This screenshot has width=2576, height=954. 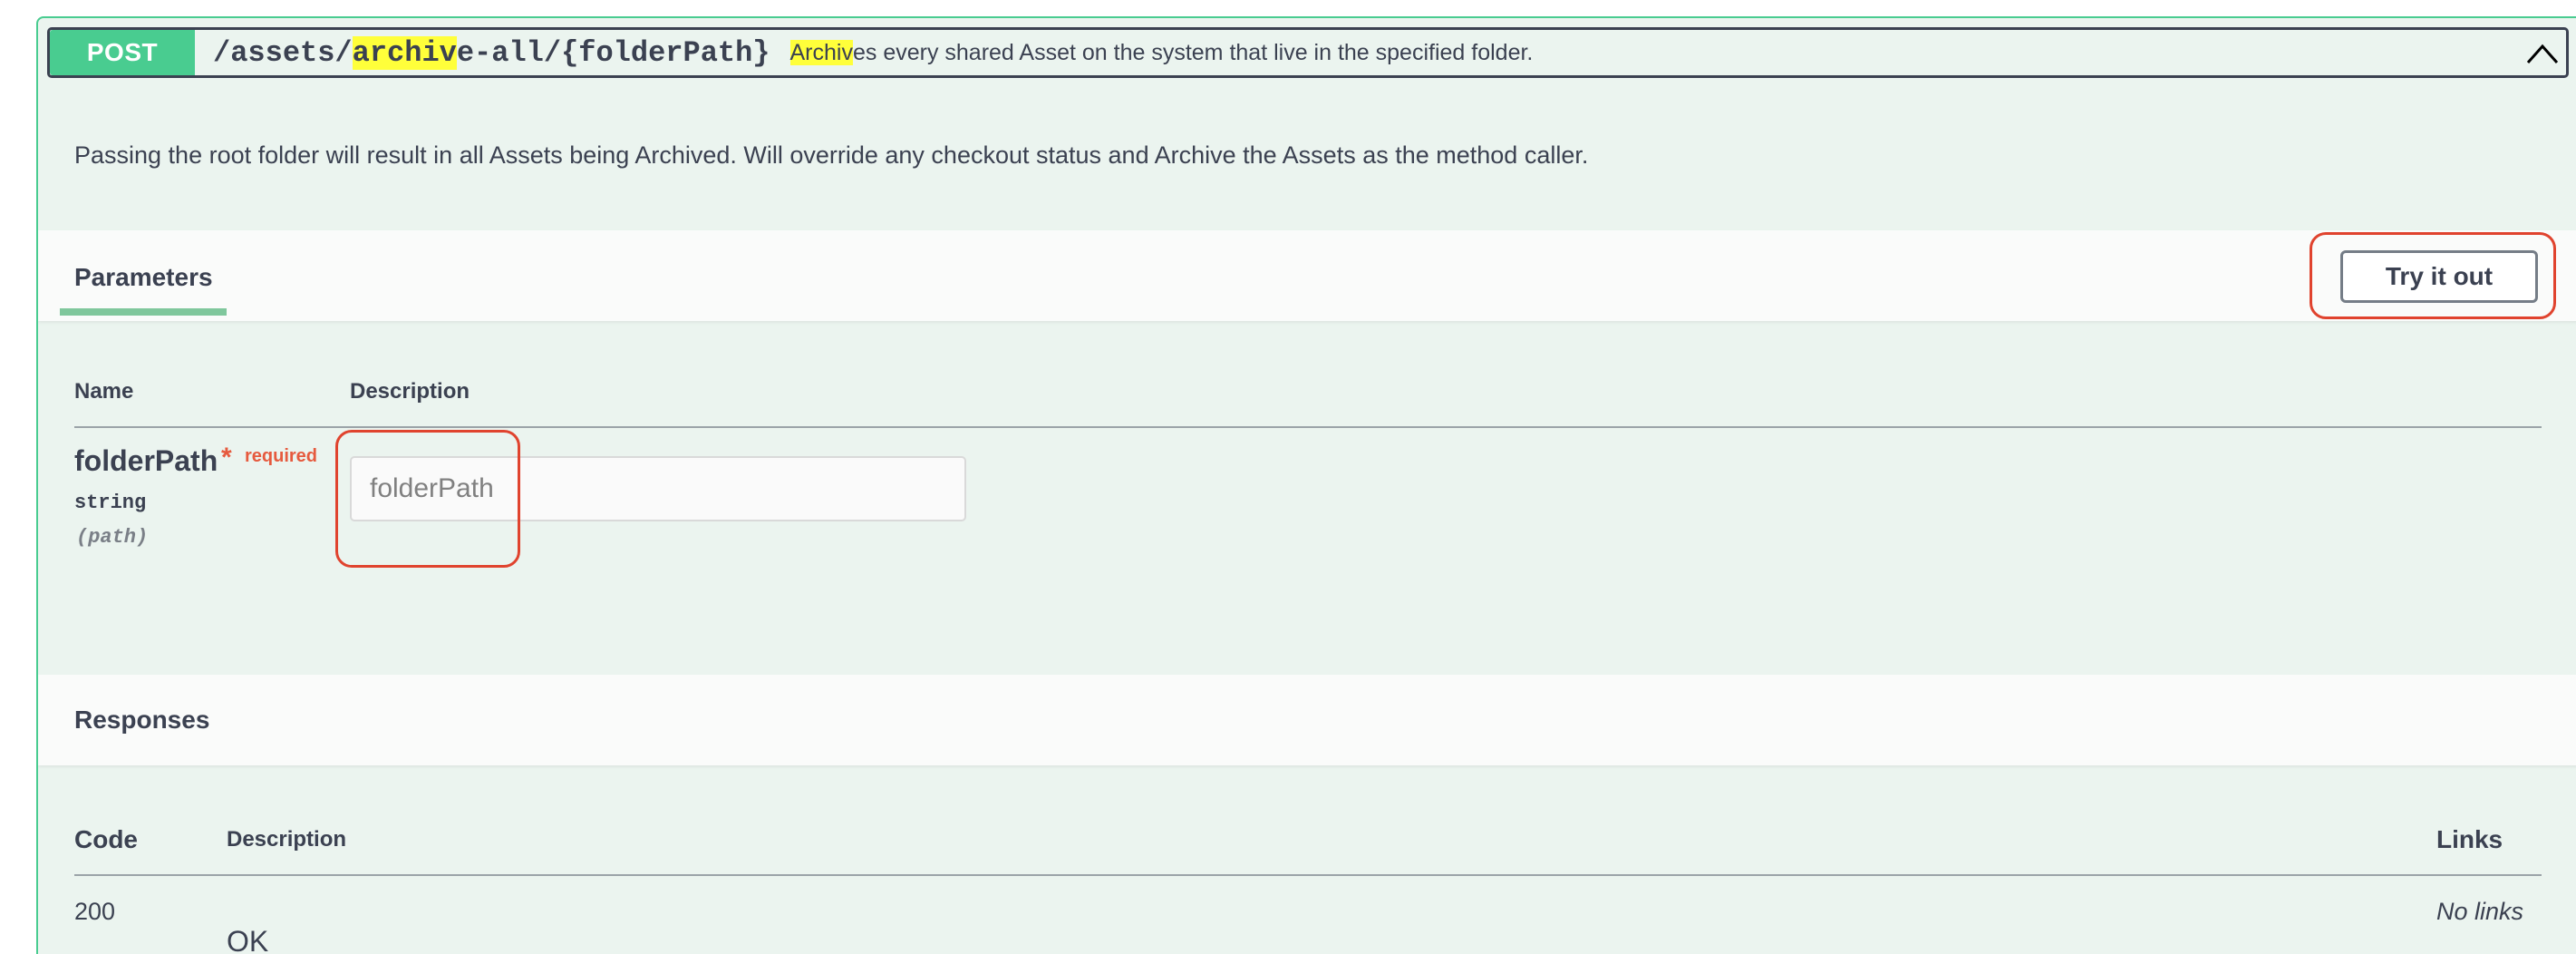 I want to click on chevron-up-icon, so click(x=2542, y=53).